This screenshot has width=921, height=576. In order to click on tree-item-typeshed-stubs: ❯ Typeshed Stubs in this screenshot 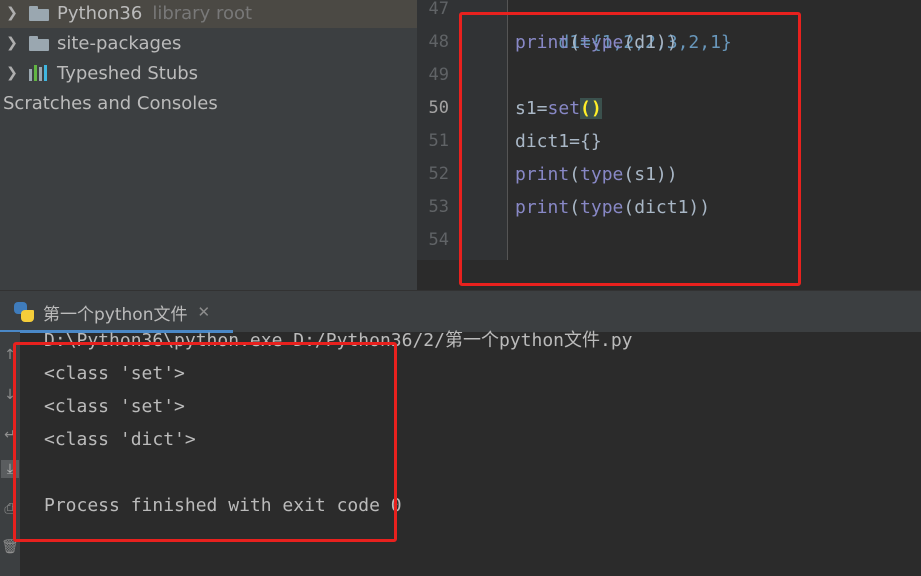, I will do `click(208, 73)`.